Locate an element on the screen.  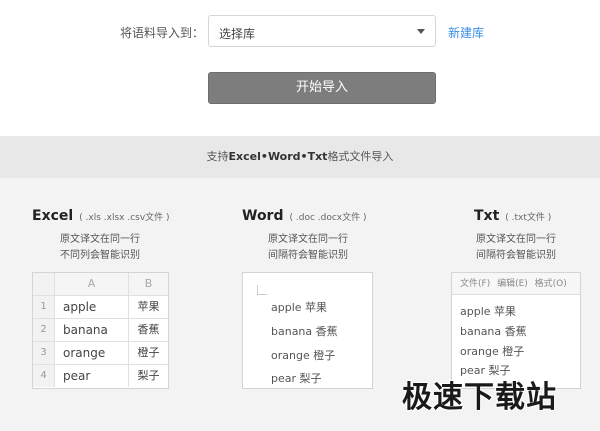
word-line: orange 橙子 is located at coordinates (303, 355).